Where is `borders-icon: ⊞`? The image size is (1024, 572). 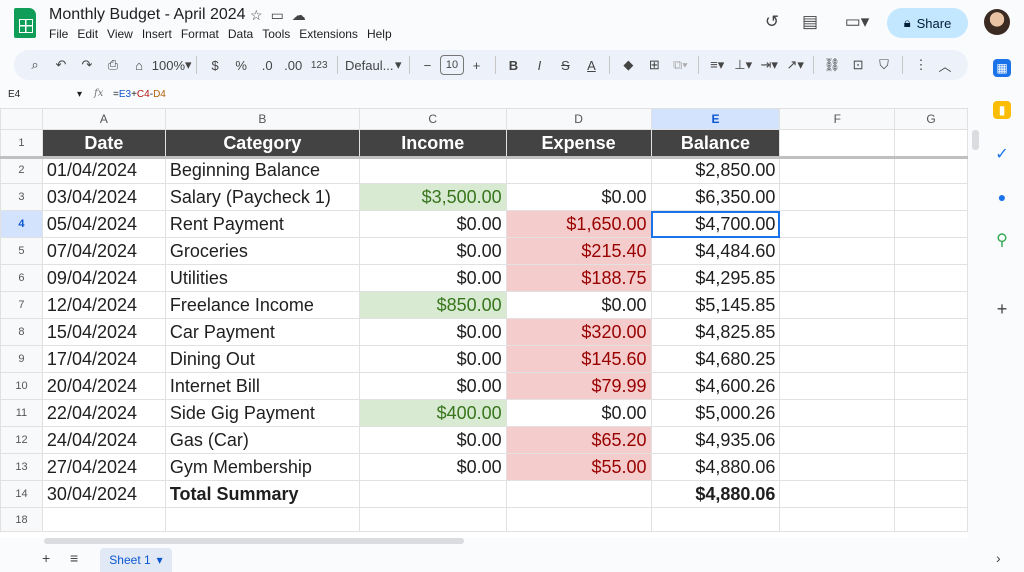 borders-icon: ⊞ is located at coordinates (654, 65).